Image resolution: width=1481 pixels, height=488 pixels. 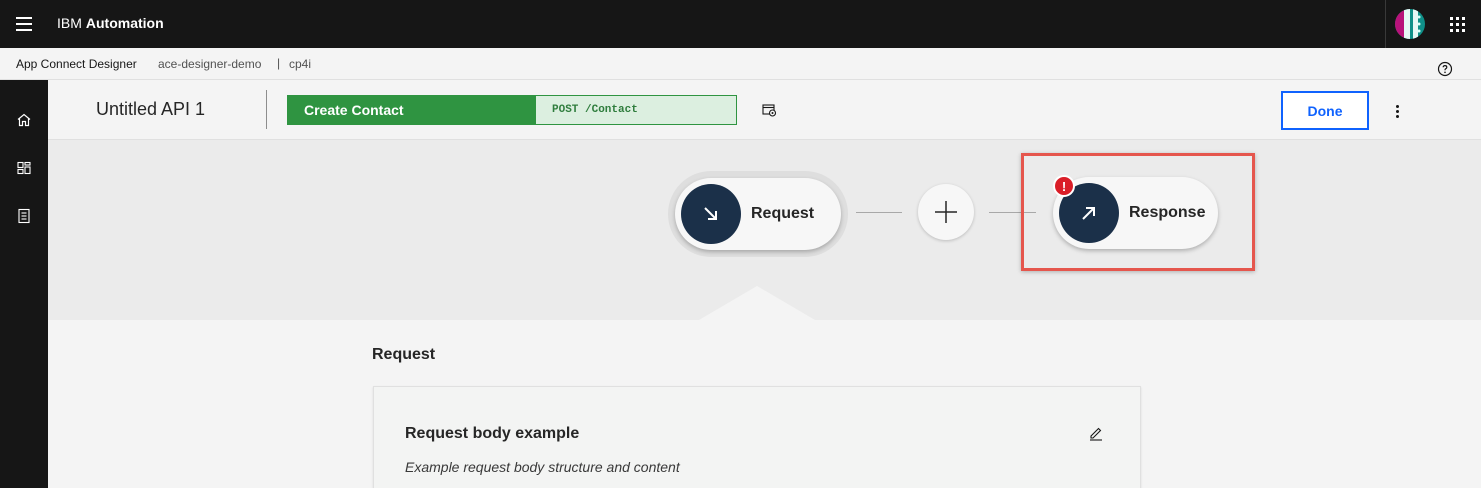 I want to click on add-node-button, so click(x=946, y=212).